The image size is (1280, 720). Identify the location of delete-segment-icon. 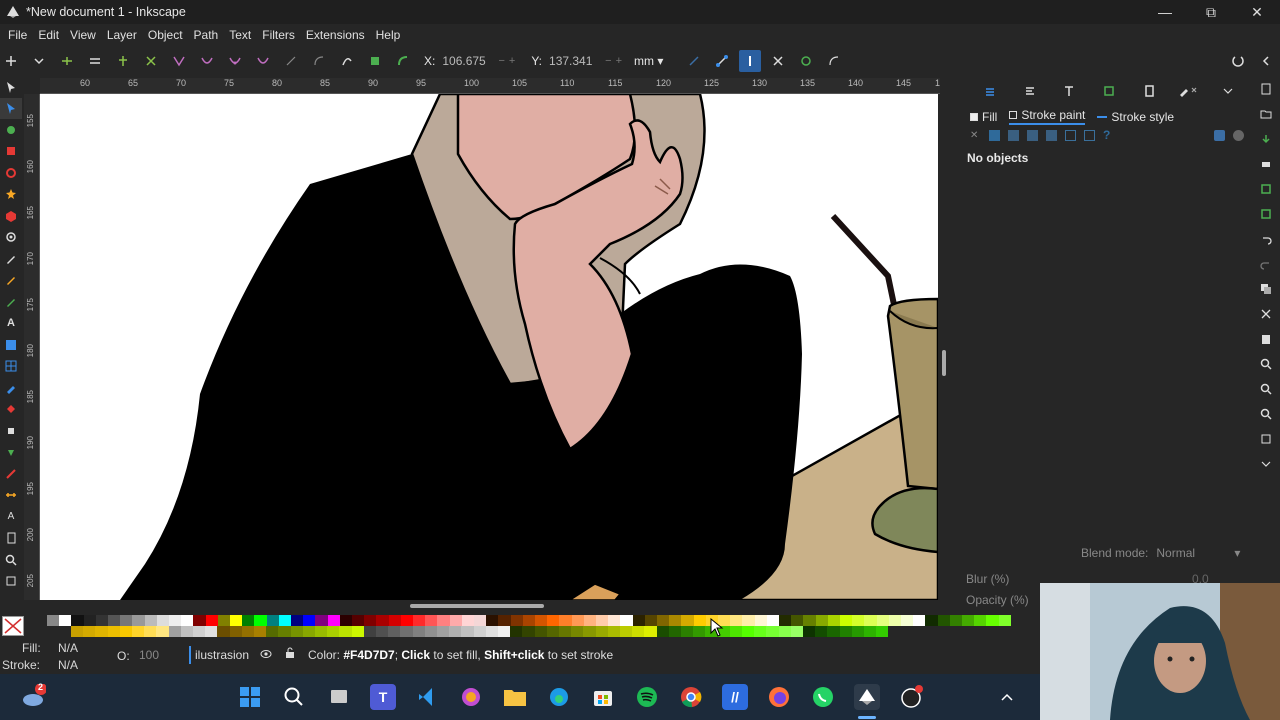
(151, 61).